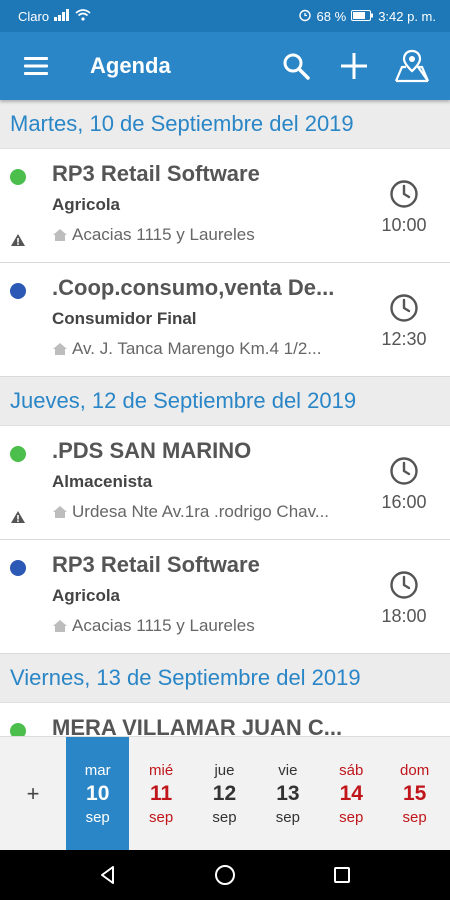  I want to click on day-number: 11, so click(161, 793).